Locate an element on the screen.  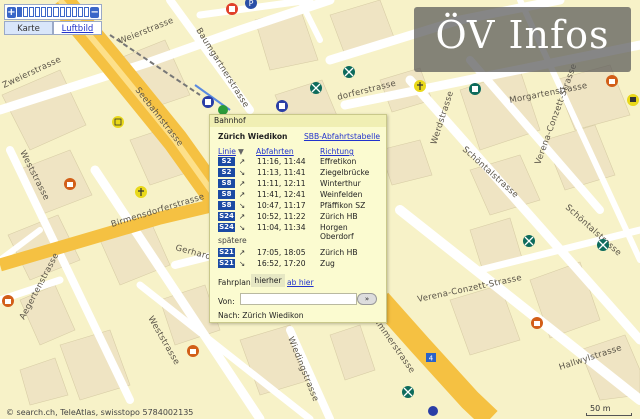
destination: Horgen Oberdorf is located at coordinates (337, 232).